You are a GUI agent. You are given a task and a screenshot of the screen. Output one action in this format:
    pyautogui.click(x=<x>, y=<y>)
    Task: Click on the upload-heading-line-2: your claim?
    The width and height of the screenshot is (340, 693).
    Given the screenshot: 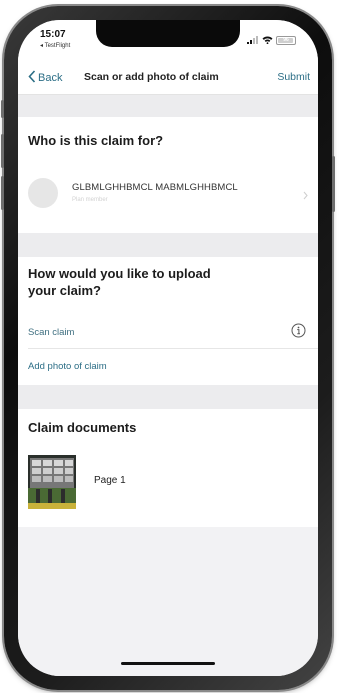 What is the action you would take?
    pyautogui.click(x=64, y=290)
    